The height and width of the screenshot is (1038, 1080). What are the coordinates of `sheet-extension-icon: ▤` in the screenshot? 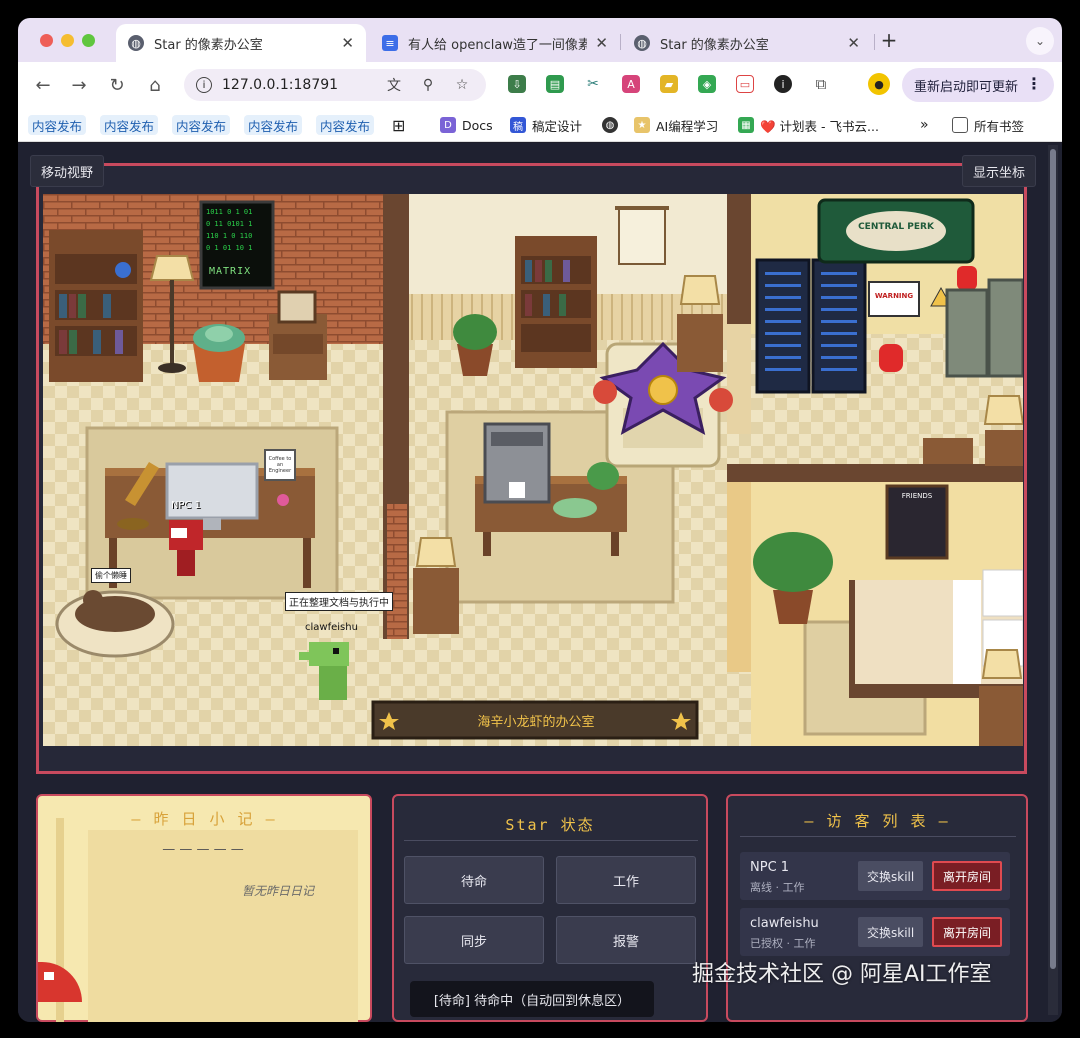 It's located at (555, 84).